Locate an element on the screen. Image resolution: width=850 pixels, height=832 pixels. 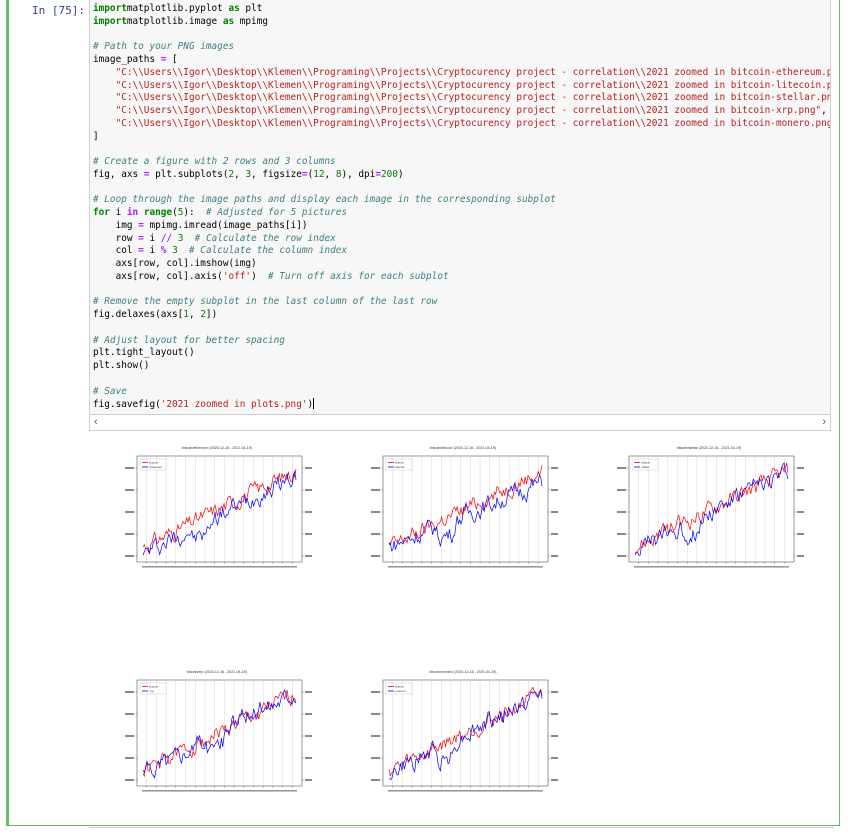
plot-legend: bitcoinstellar is located at coordinates (645, 464).